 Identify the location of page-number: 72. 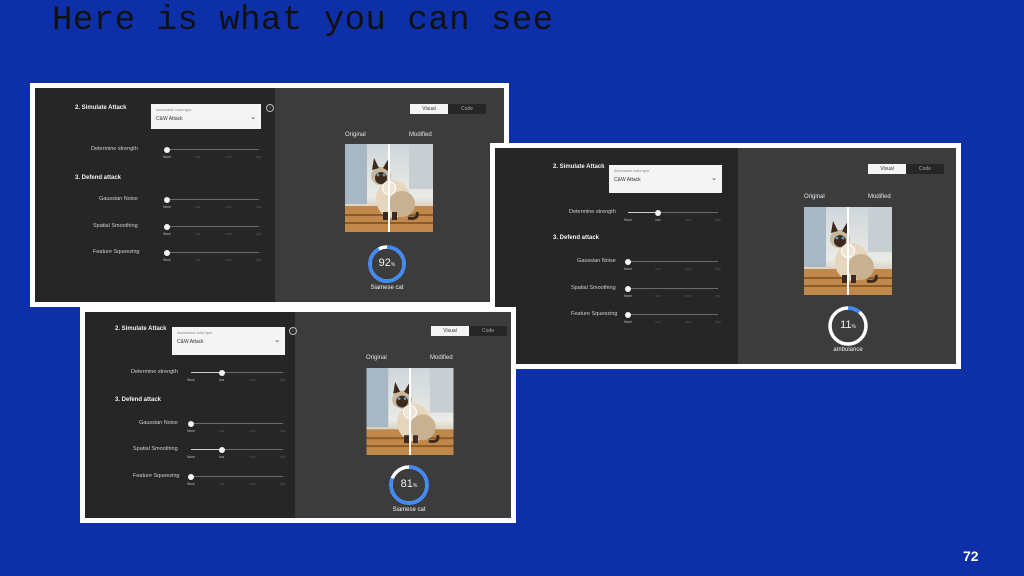
(971, 556).